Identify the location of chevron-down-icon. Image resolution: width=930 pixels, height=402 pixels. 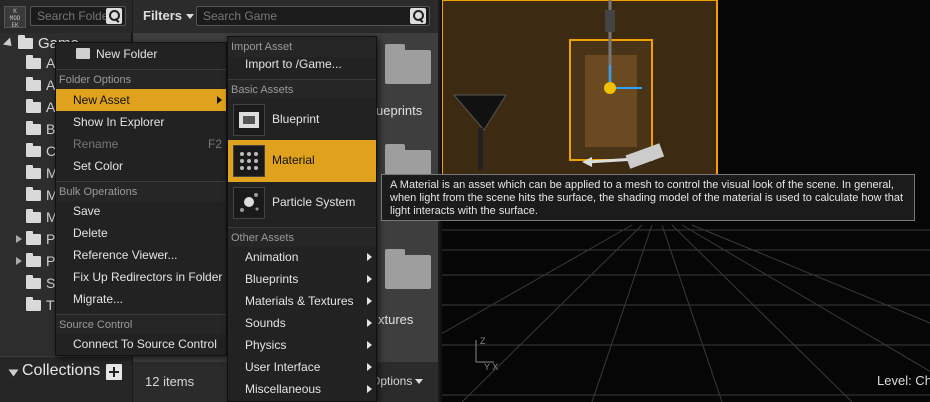
(190, 17).